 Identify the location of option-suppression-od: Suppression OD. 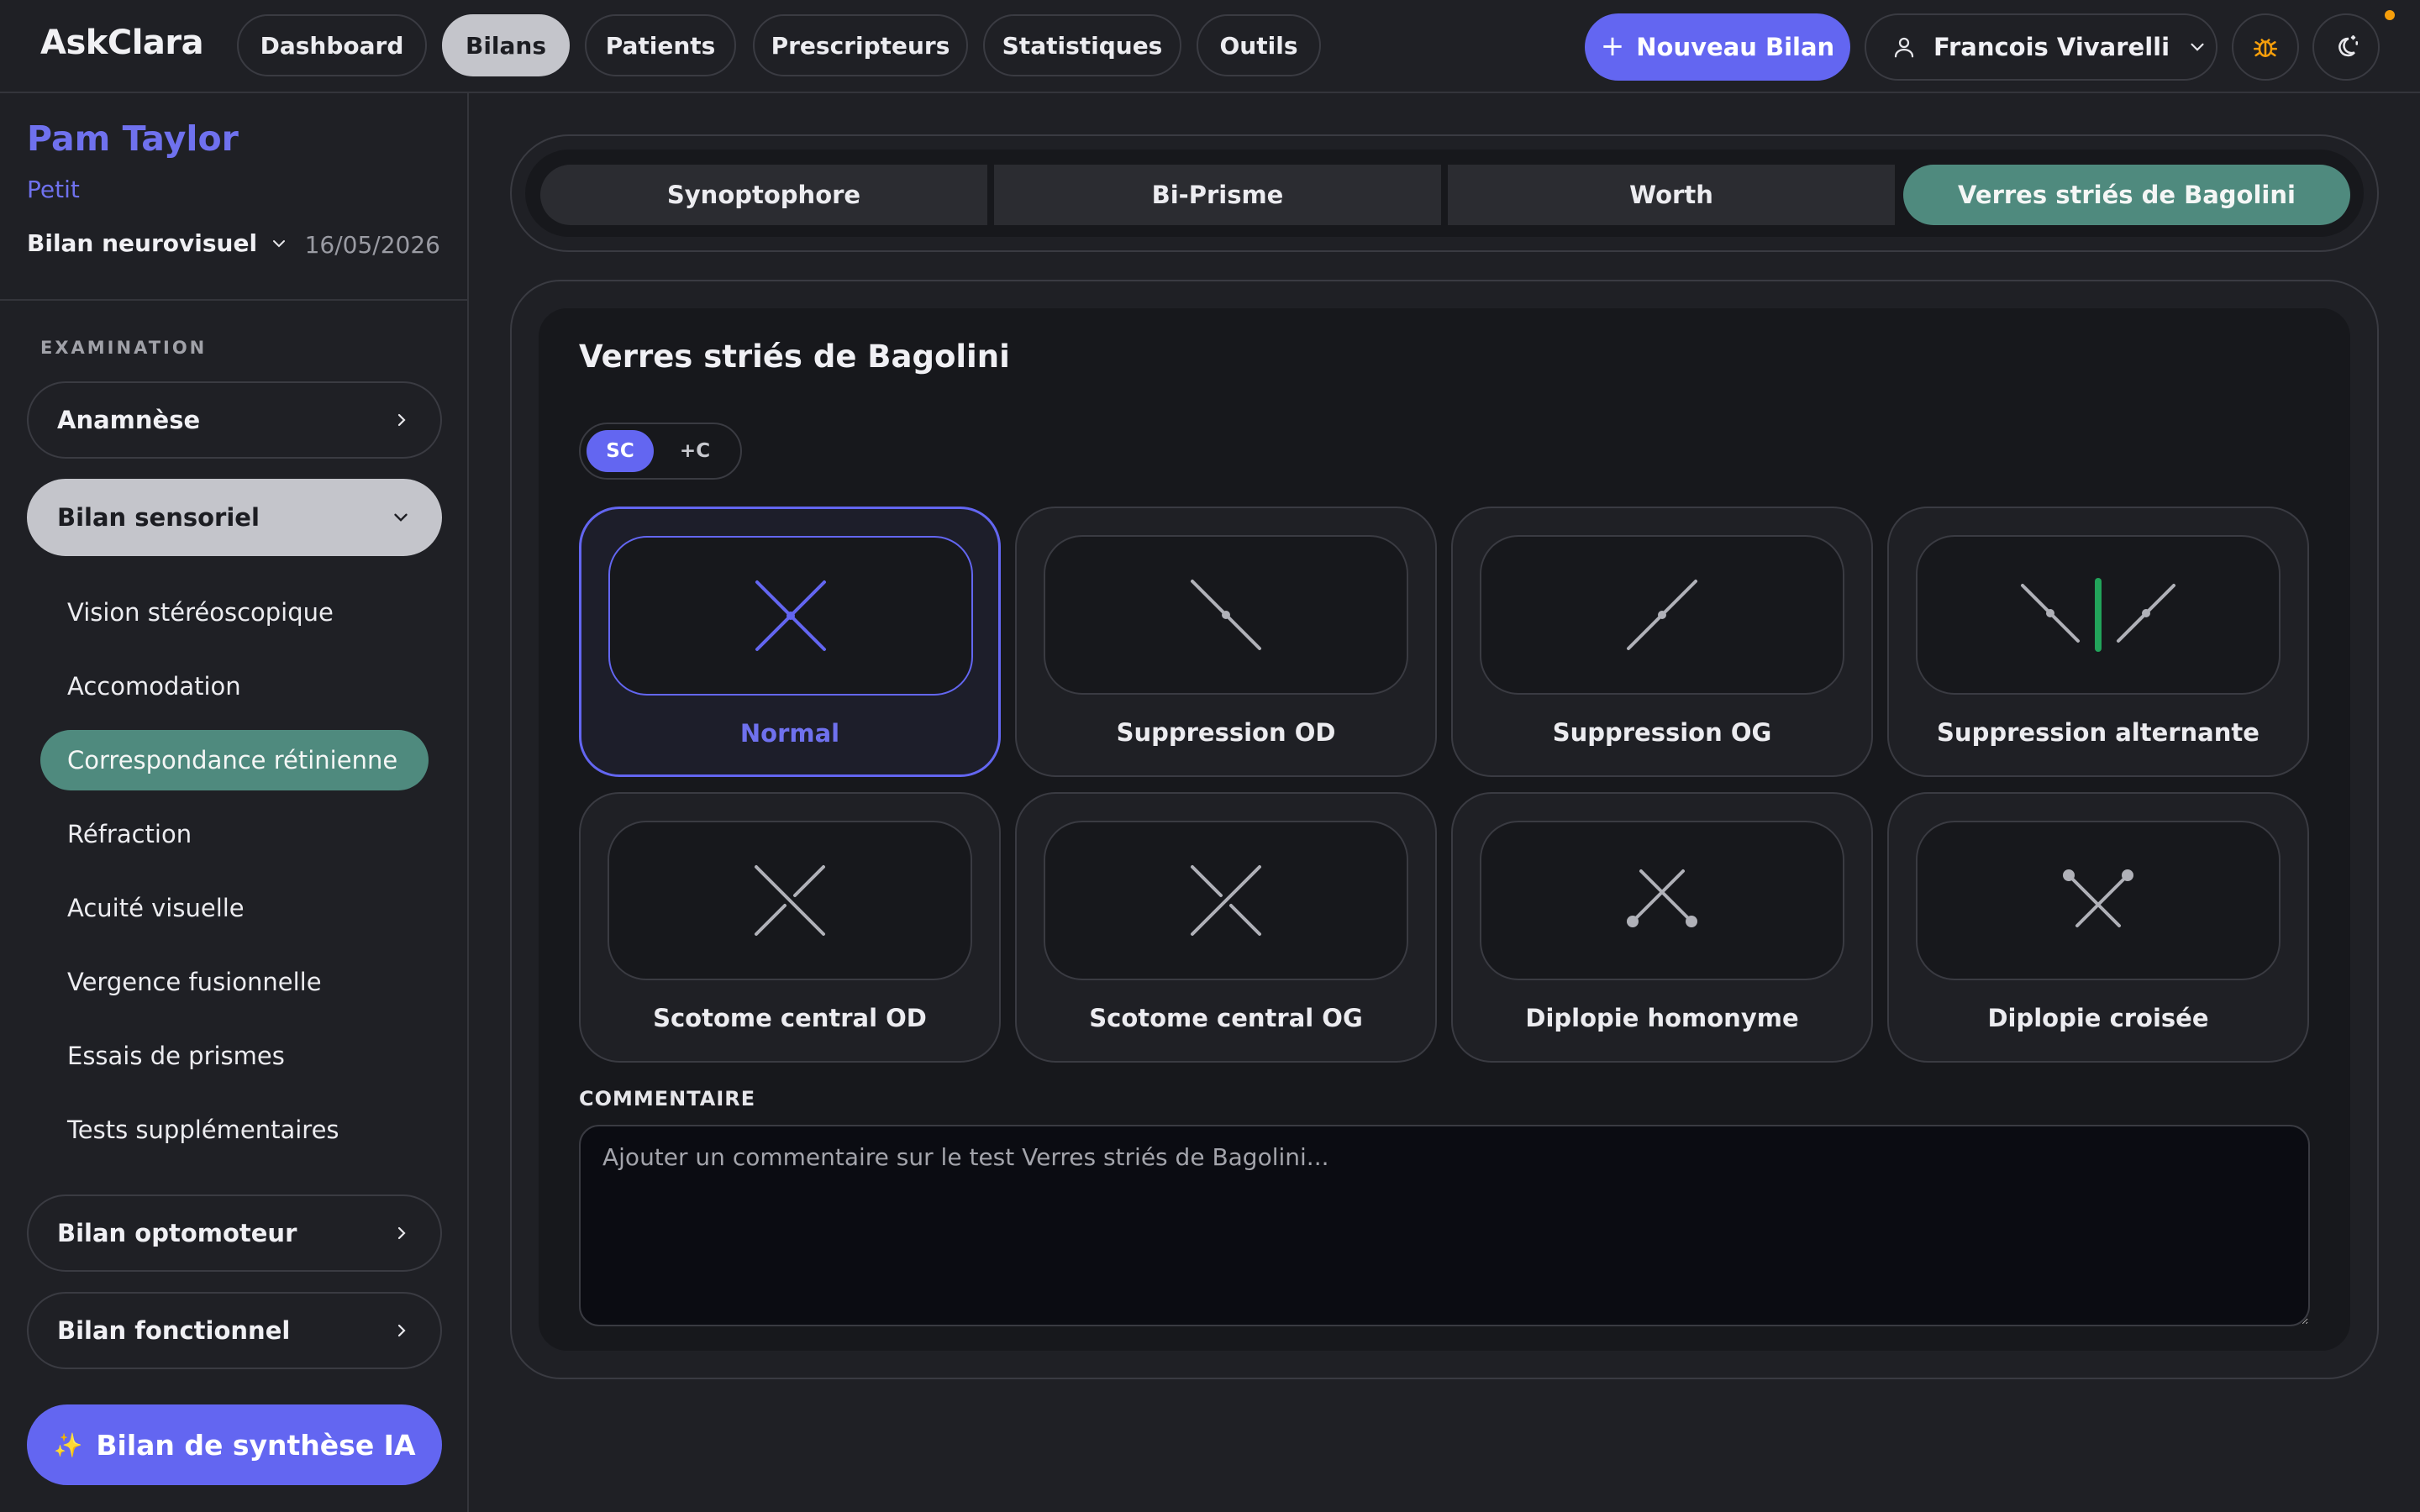
(1226, 642).